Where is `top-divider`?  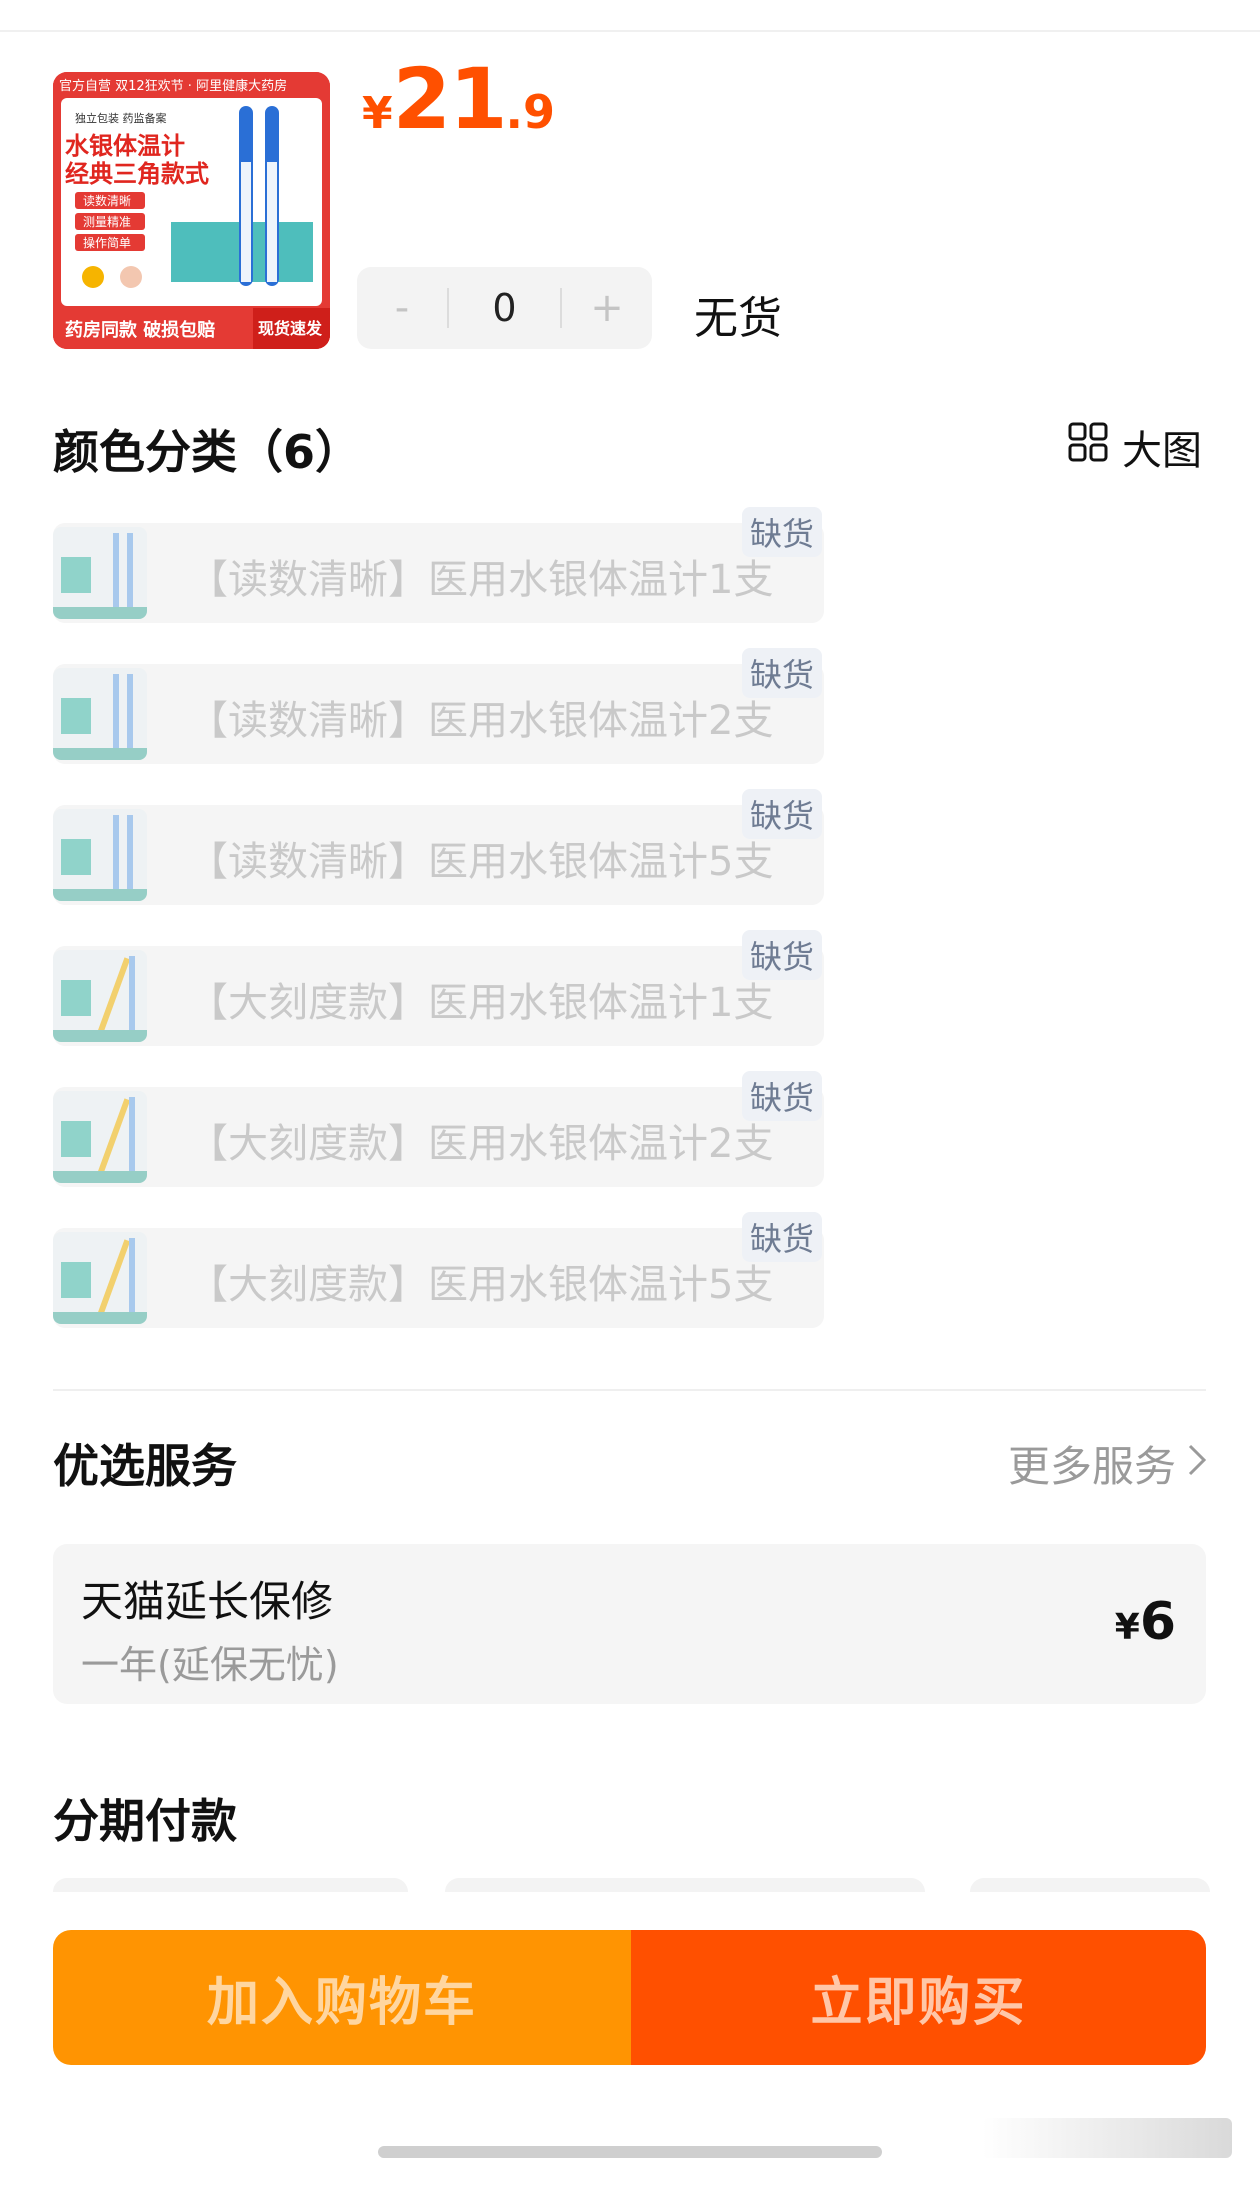
top-divider is located at coordinates (630, 31).